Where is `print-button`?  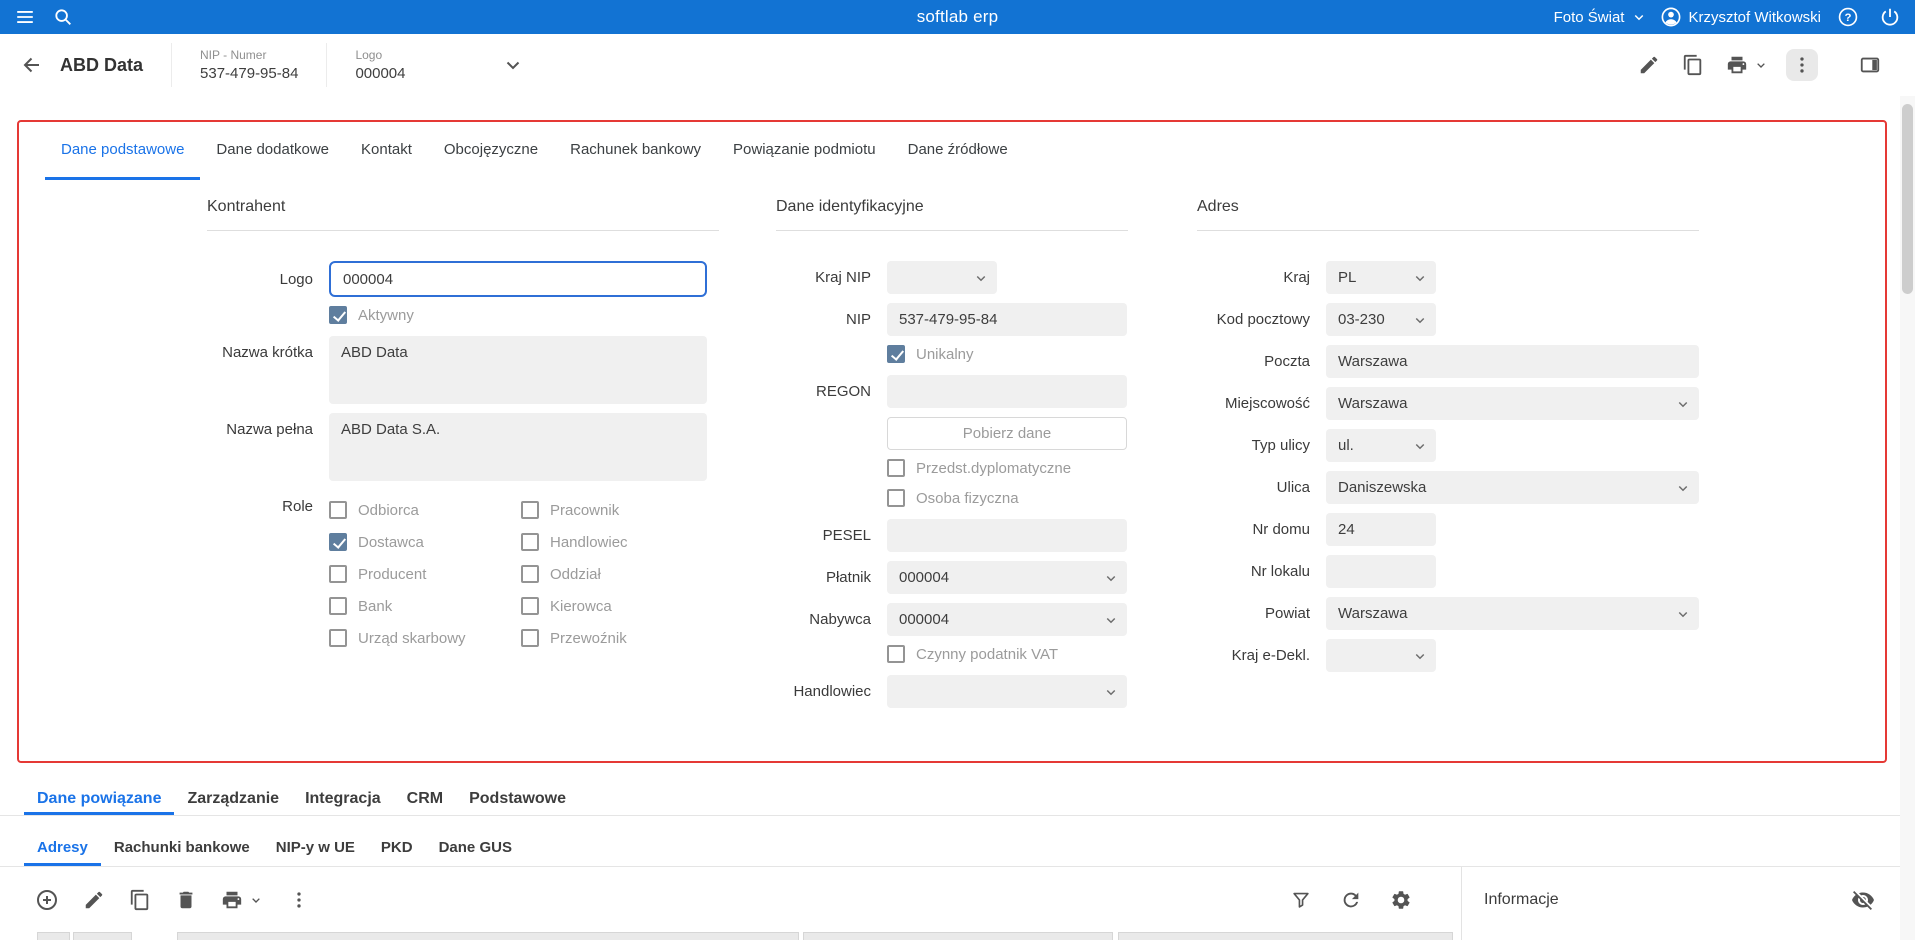 print-button is located at coordinates (1737, 65).